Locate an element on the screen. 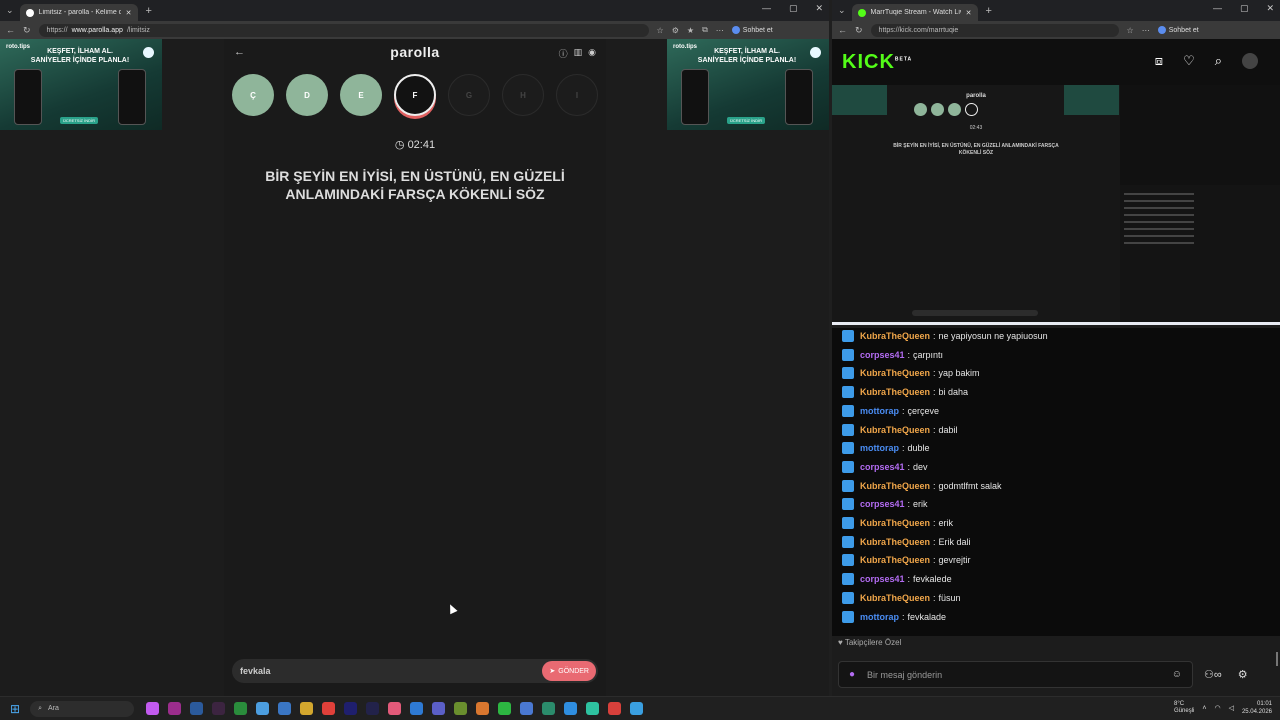 The width and height of the screenshot is (1280, 720). tab-parolla: Limitsiz - parolla - Kelime oyunu ✕ is located at coordinates (78, 12).